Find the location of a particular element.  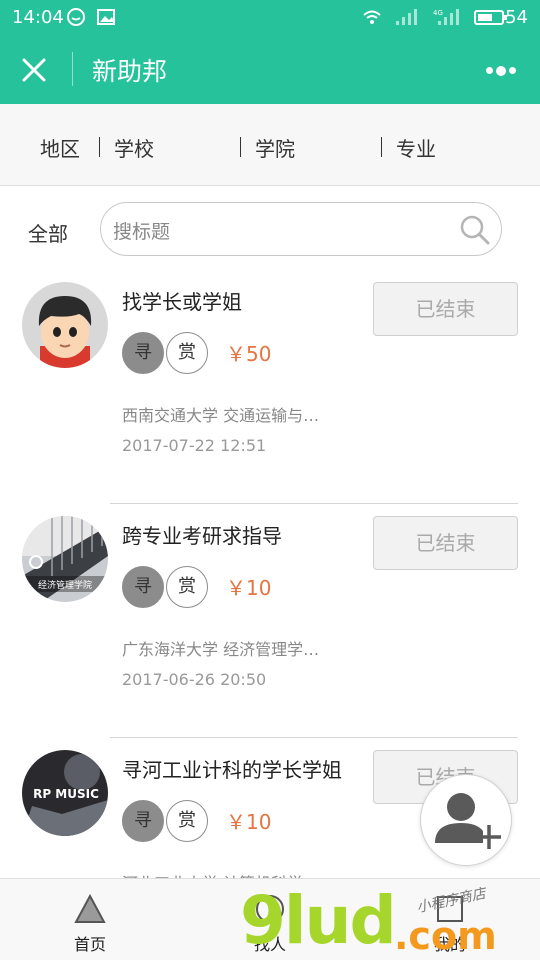

close-icon is located at coordinates (34, 70).